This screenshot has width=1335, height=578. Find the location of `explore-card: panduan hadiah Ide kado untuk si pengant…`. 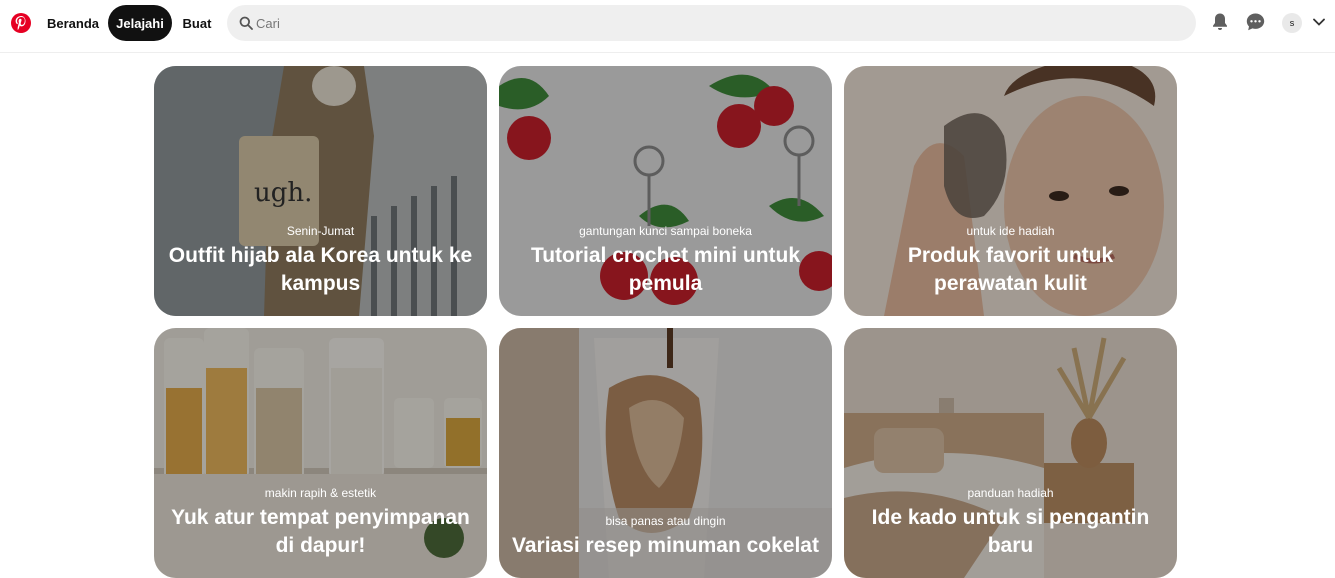

explore-card: panduan hadiah Ide kado untuk si pengant… is located at coordinates (1010, 453).